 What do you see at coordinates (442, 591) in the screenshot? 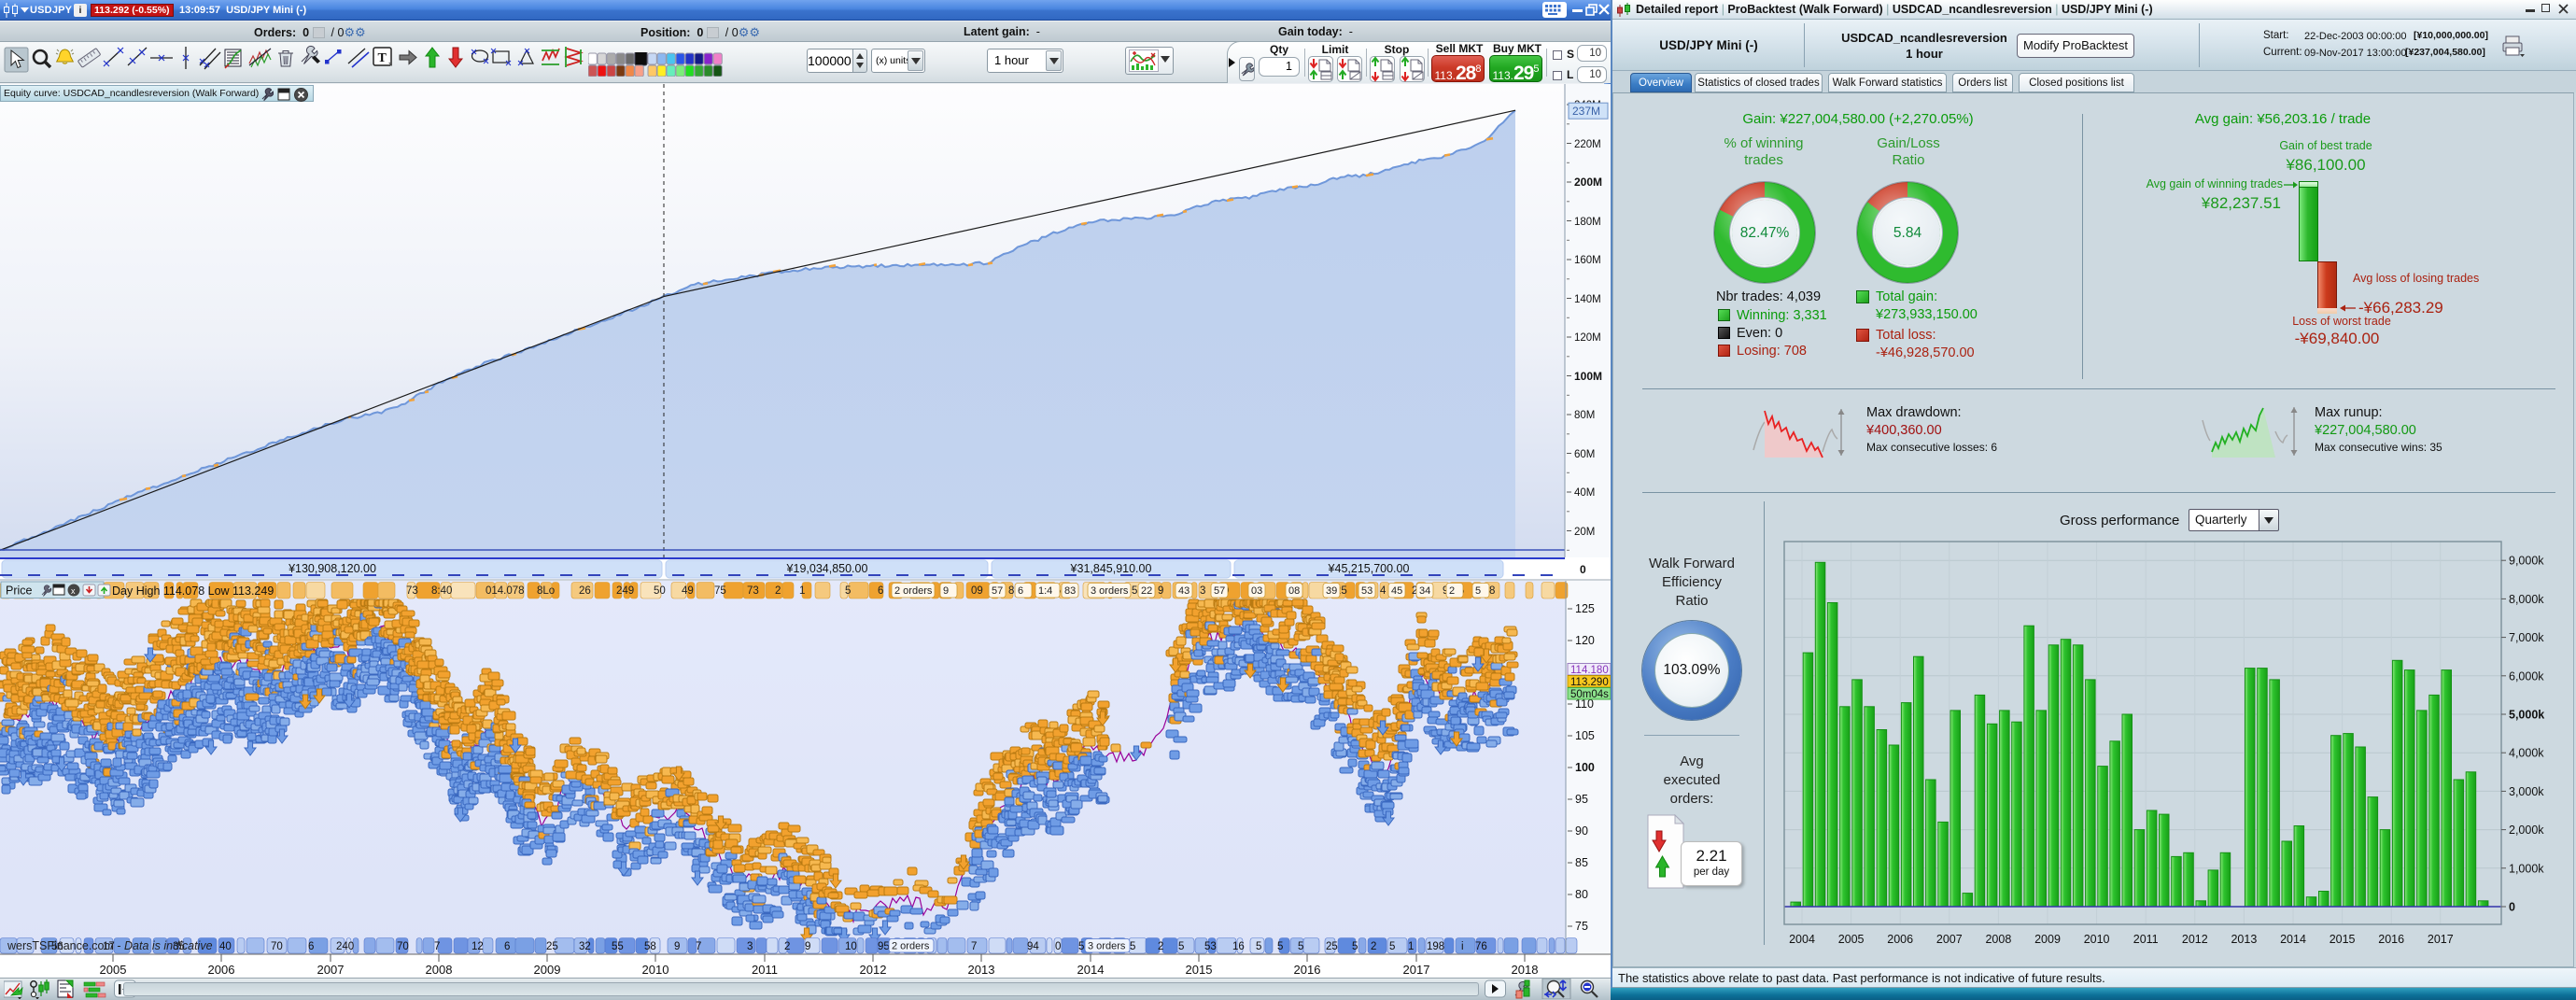
I see `svg-text: 8:40` at bounding box center [442, 591].